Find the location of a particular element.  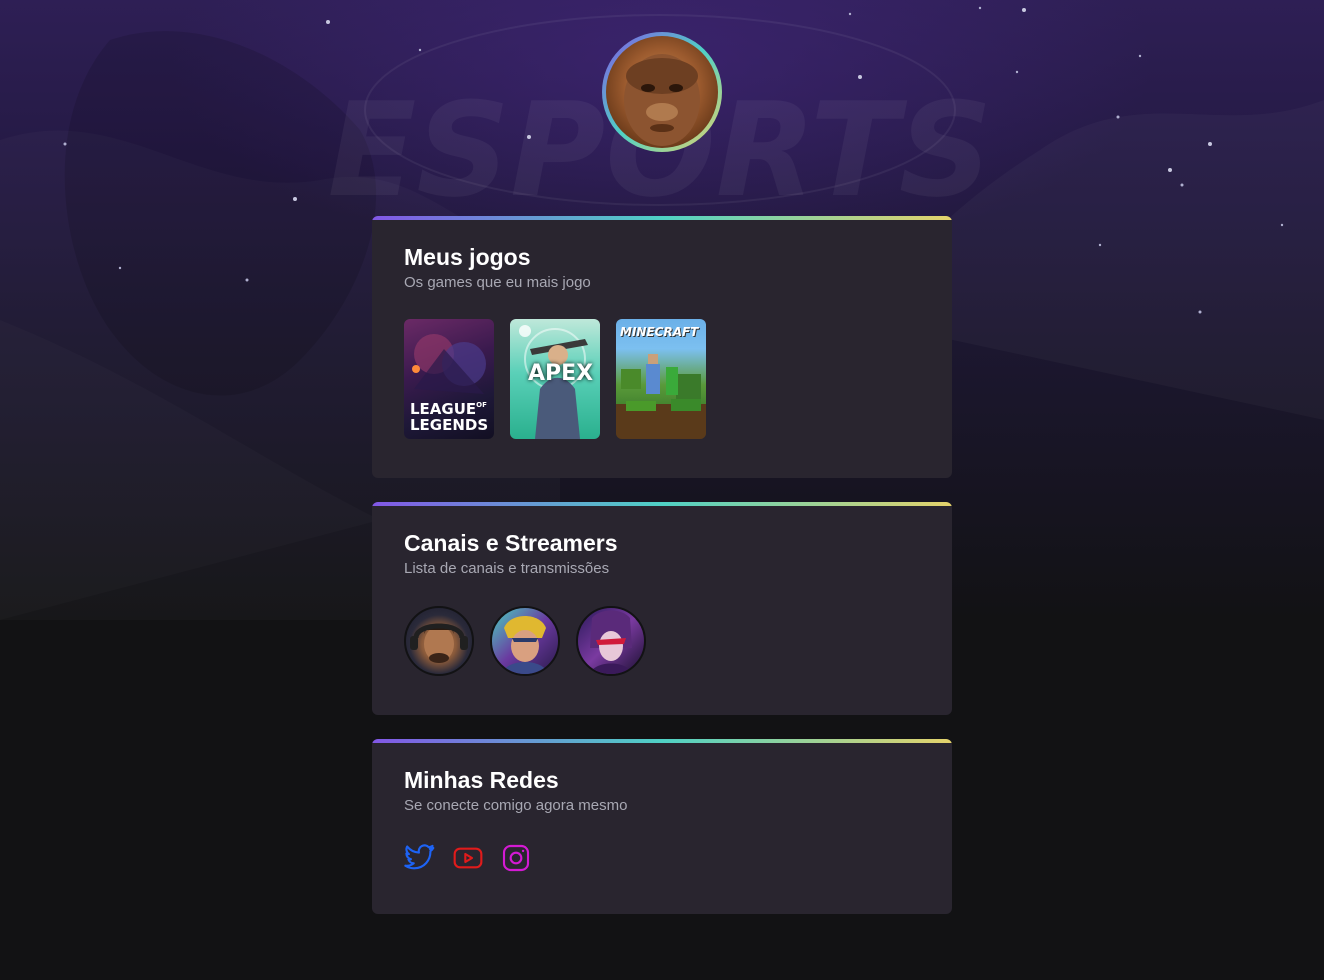

apex-label: APEX is located at coordinates (561, 373).